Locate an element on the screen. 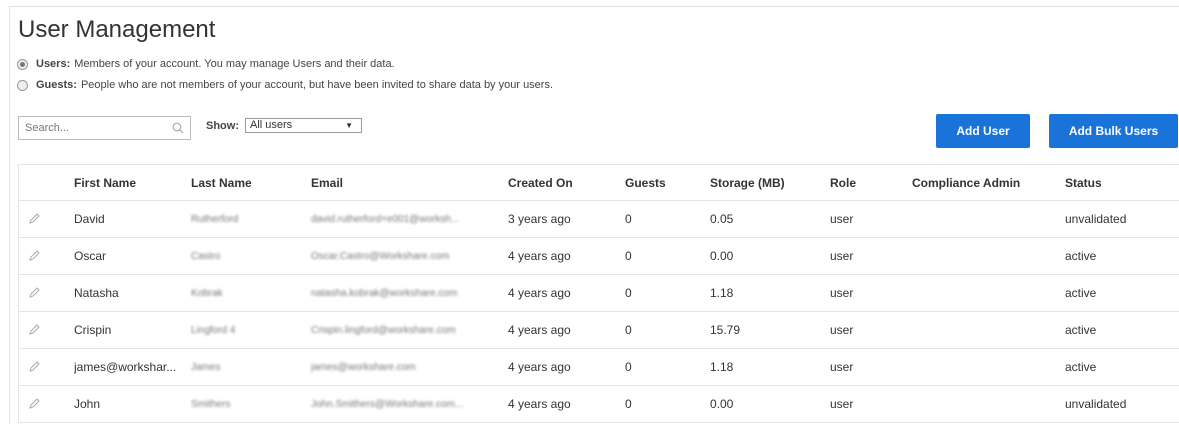  search-input is located at coordinates (89, 128).